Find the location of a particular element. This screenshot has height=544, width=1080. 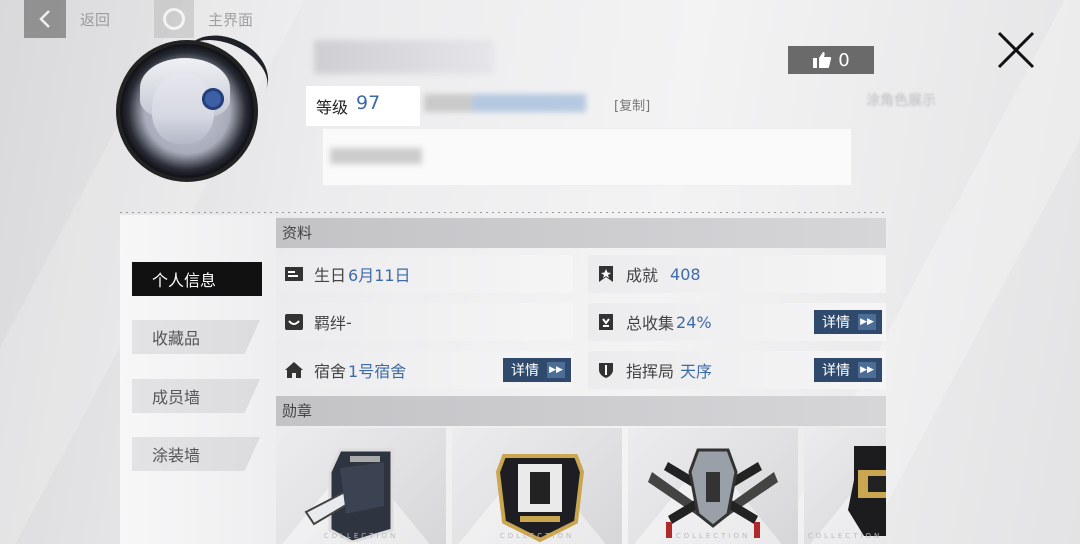

sidebar: 个人信息 收藏品 成员墙 涂装墙 is located at coordinates (198, 379).